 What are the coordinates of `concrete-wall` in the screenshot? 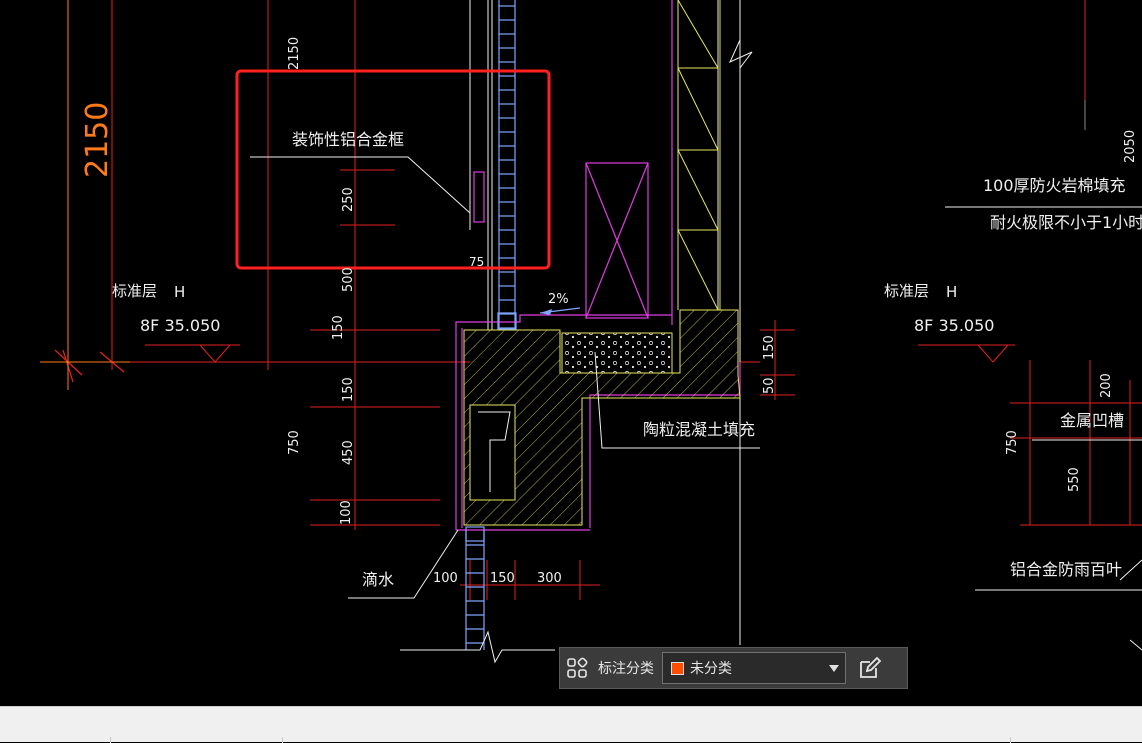 It's located at (699, 155).